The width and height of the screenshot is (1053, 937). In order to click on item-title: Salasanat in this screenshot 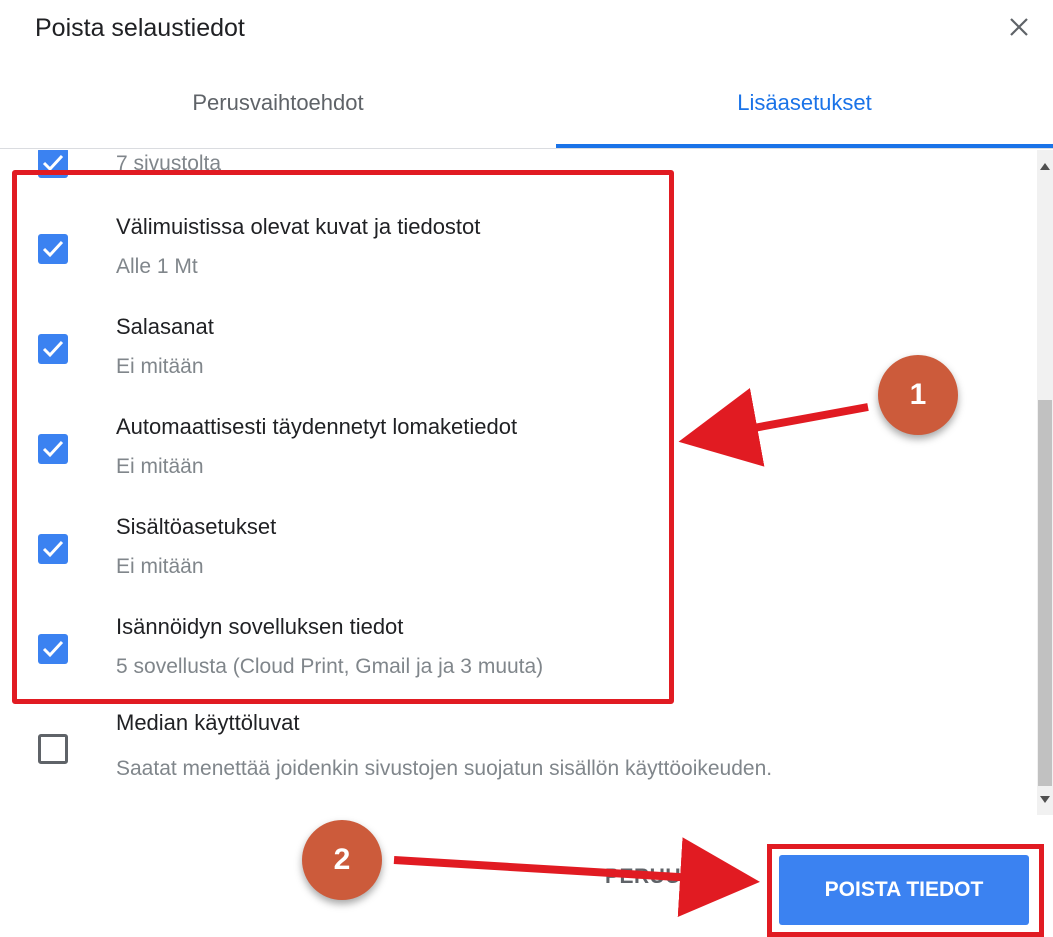, I will do `click(165, 326)`.